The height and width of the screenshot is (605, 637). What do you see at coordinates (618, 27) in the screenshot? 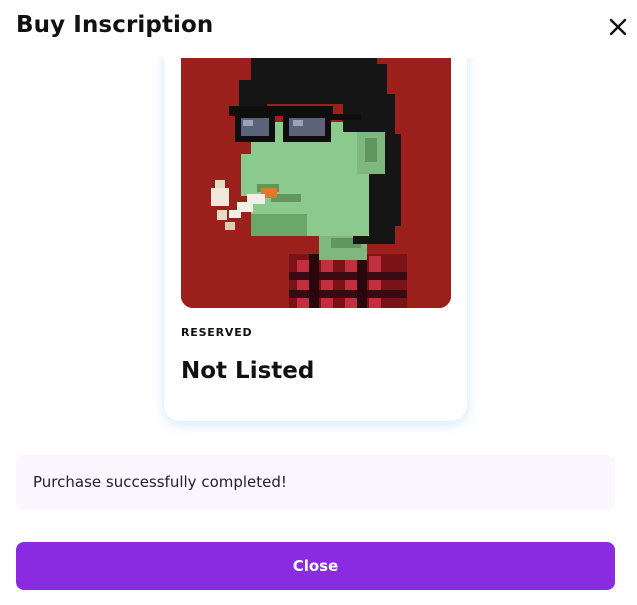
I see `close-icon` at bounding box center [618, 27].